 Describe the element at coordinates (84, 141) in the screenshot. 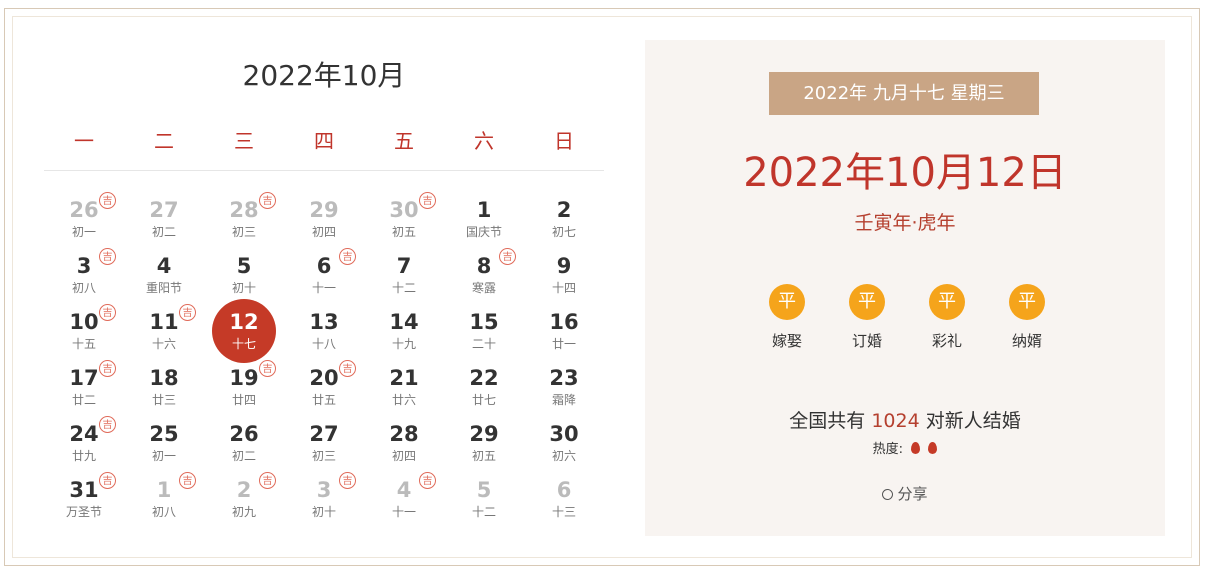

I see `weekday-mon: 一` at that location.